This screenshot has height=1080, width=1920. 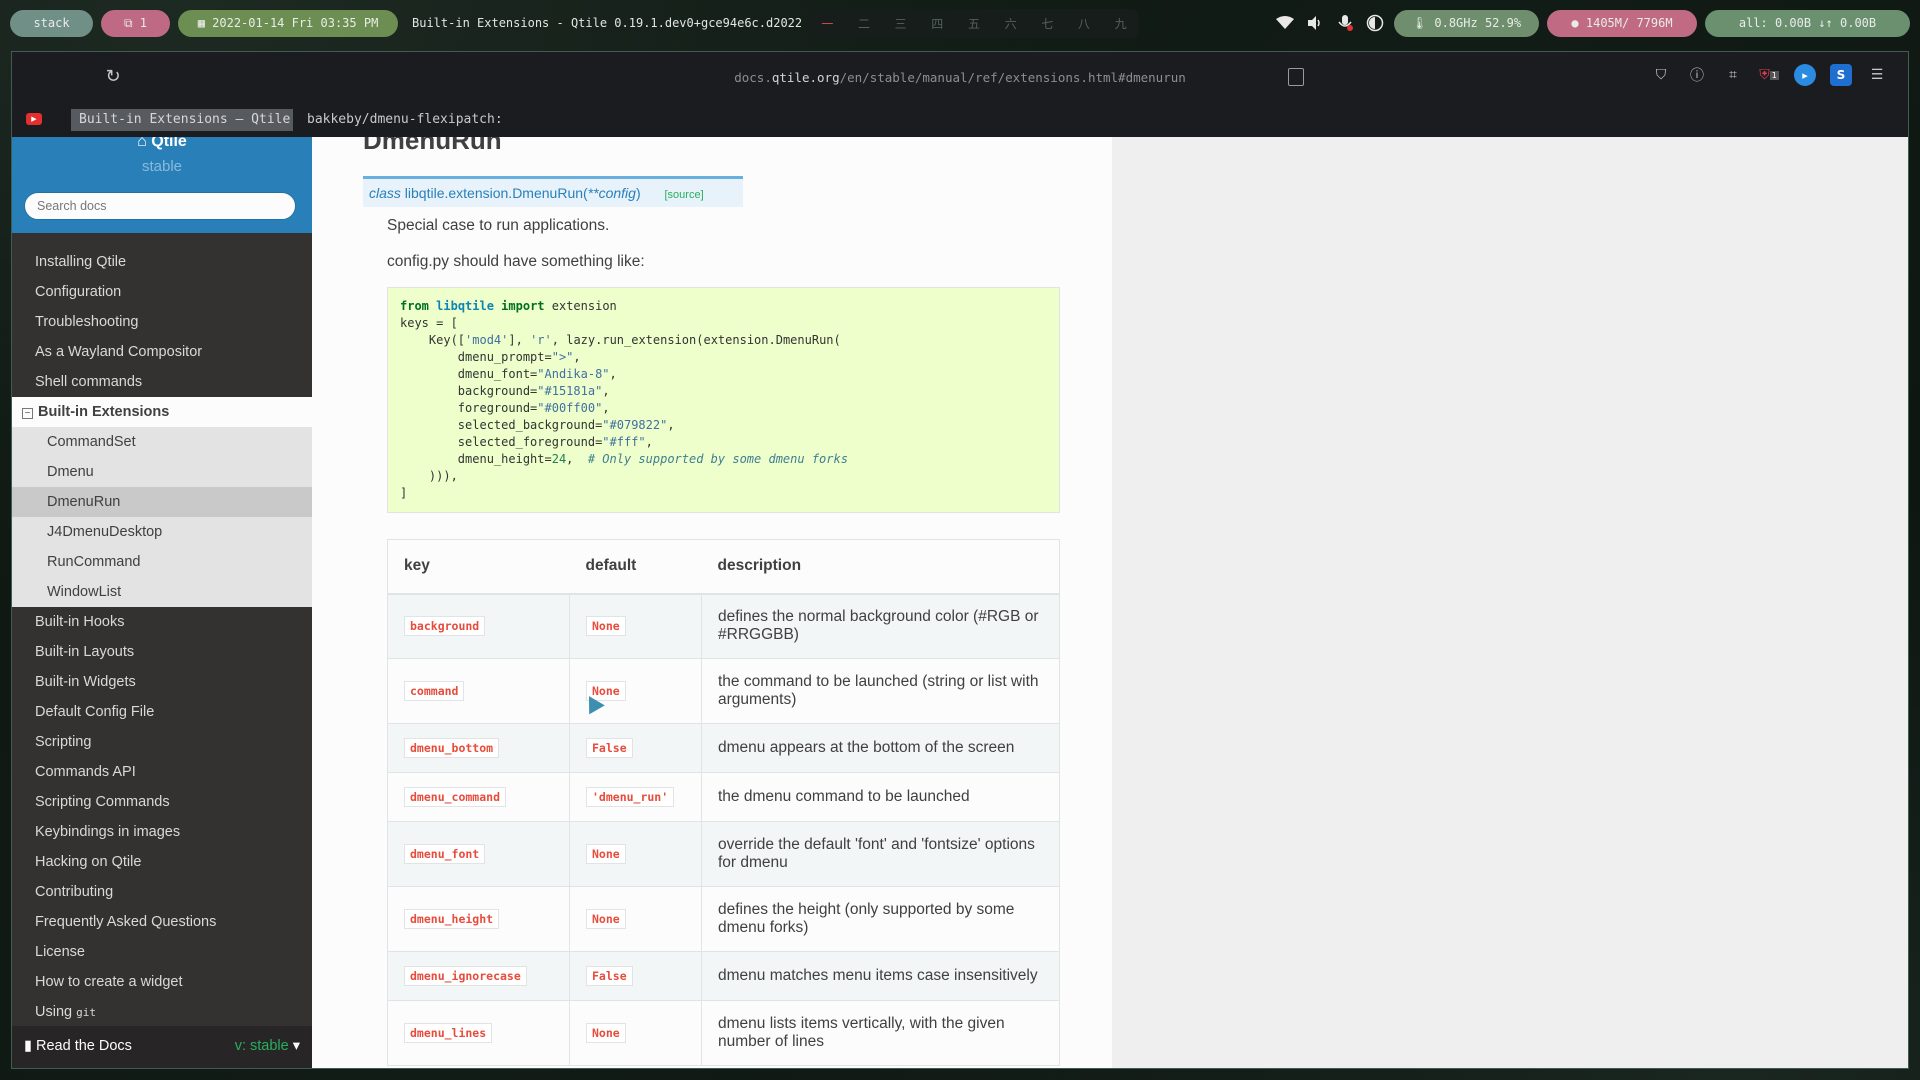 What do you see at coordinates (162, 1012) in the screenshot?
I see `sidebar-item-using-git: Using git` at bounding box center [162, 1012].